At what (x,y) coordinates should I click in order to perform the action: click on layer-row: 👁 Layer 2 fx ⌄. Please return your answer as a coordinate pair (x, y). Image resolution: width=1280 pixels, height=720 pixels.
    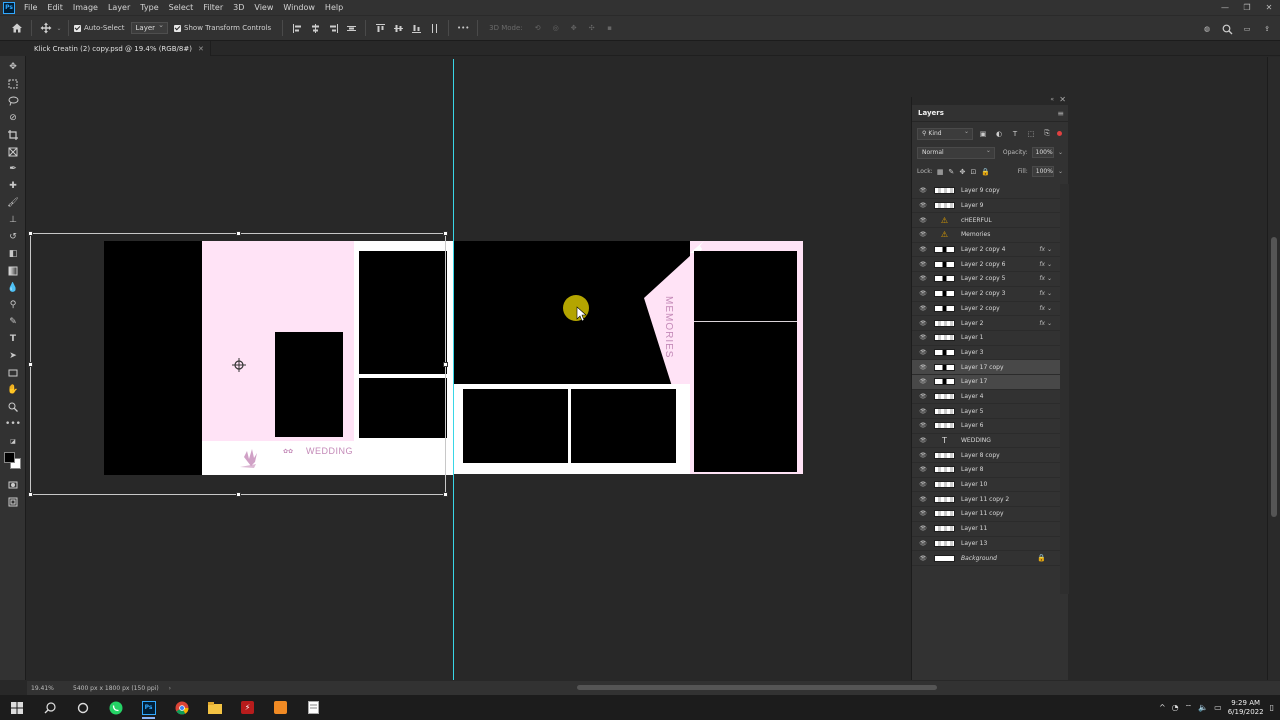
    Looking at the image, I should click on (986, 323).